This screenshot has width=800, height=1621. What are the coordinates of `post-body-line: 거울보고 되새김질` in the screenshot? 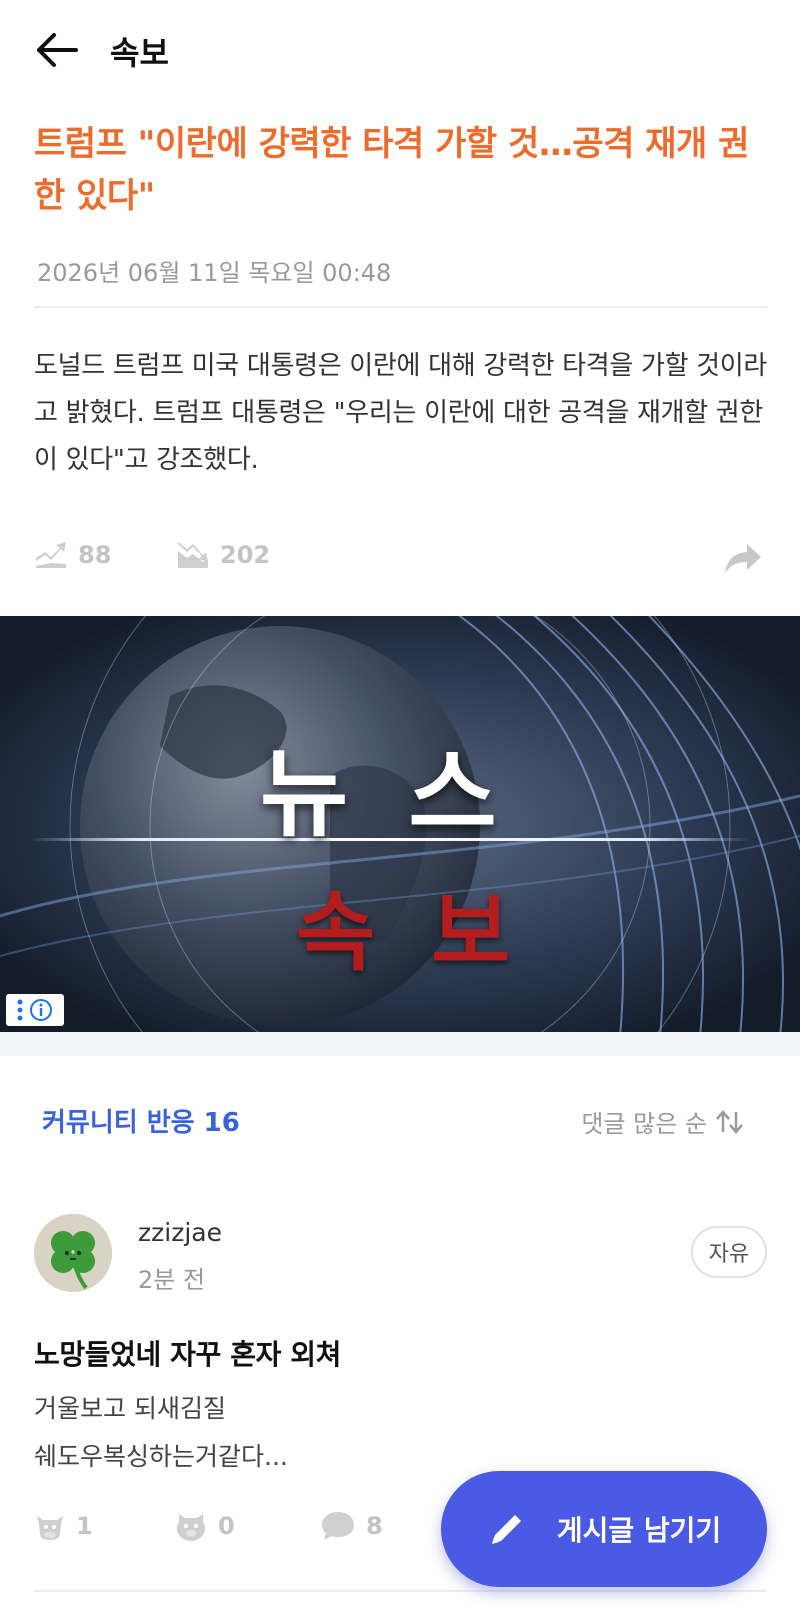 It's located at (130, 1408).